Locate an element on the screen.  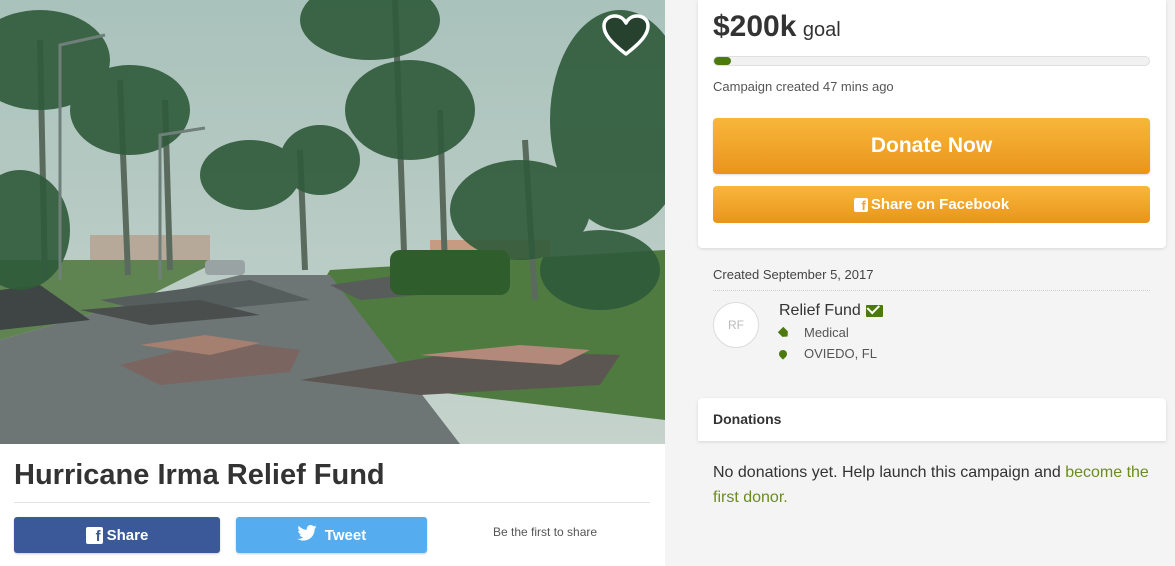
campaign-title: Hurricane Irma Relief Fund is located at coordinates (199, 475).